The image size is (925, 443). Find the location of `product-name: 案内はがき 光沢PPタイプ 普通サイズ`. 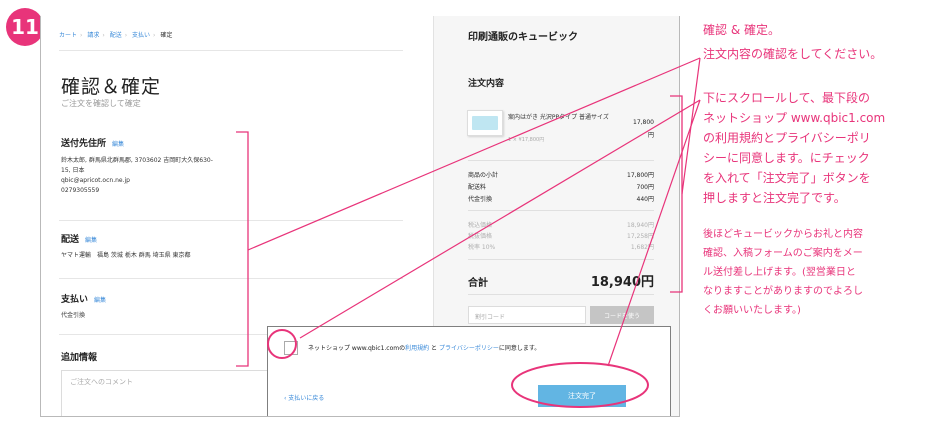

product-name: 案内はがき 光沢PPタイプ 普通サイズ is located at coordinates (558, 117).